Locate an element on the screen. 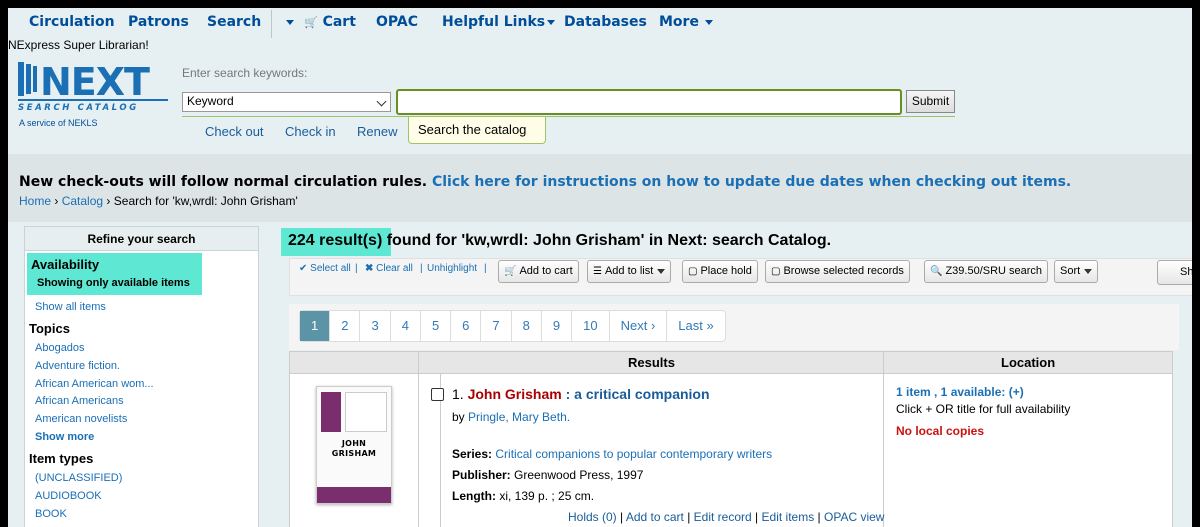 Image resolution: width=1200 pixels, height=527 pixels. author-link: Pringle, Mary Beth. is located at coordinates (519, 417).